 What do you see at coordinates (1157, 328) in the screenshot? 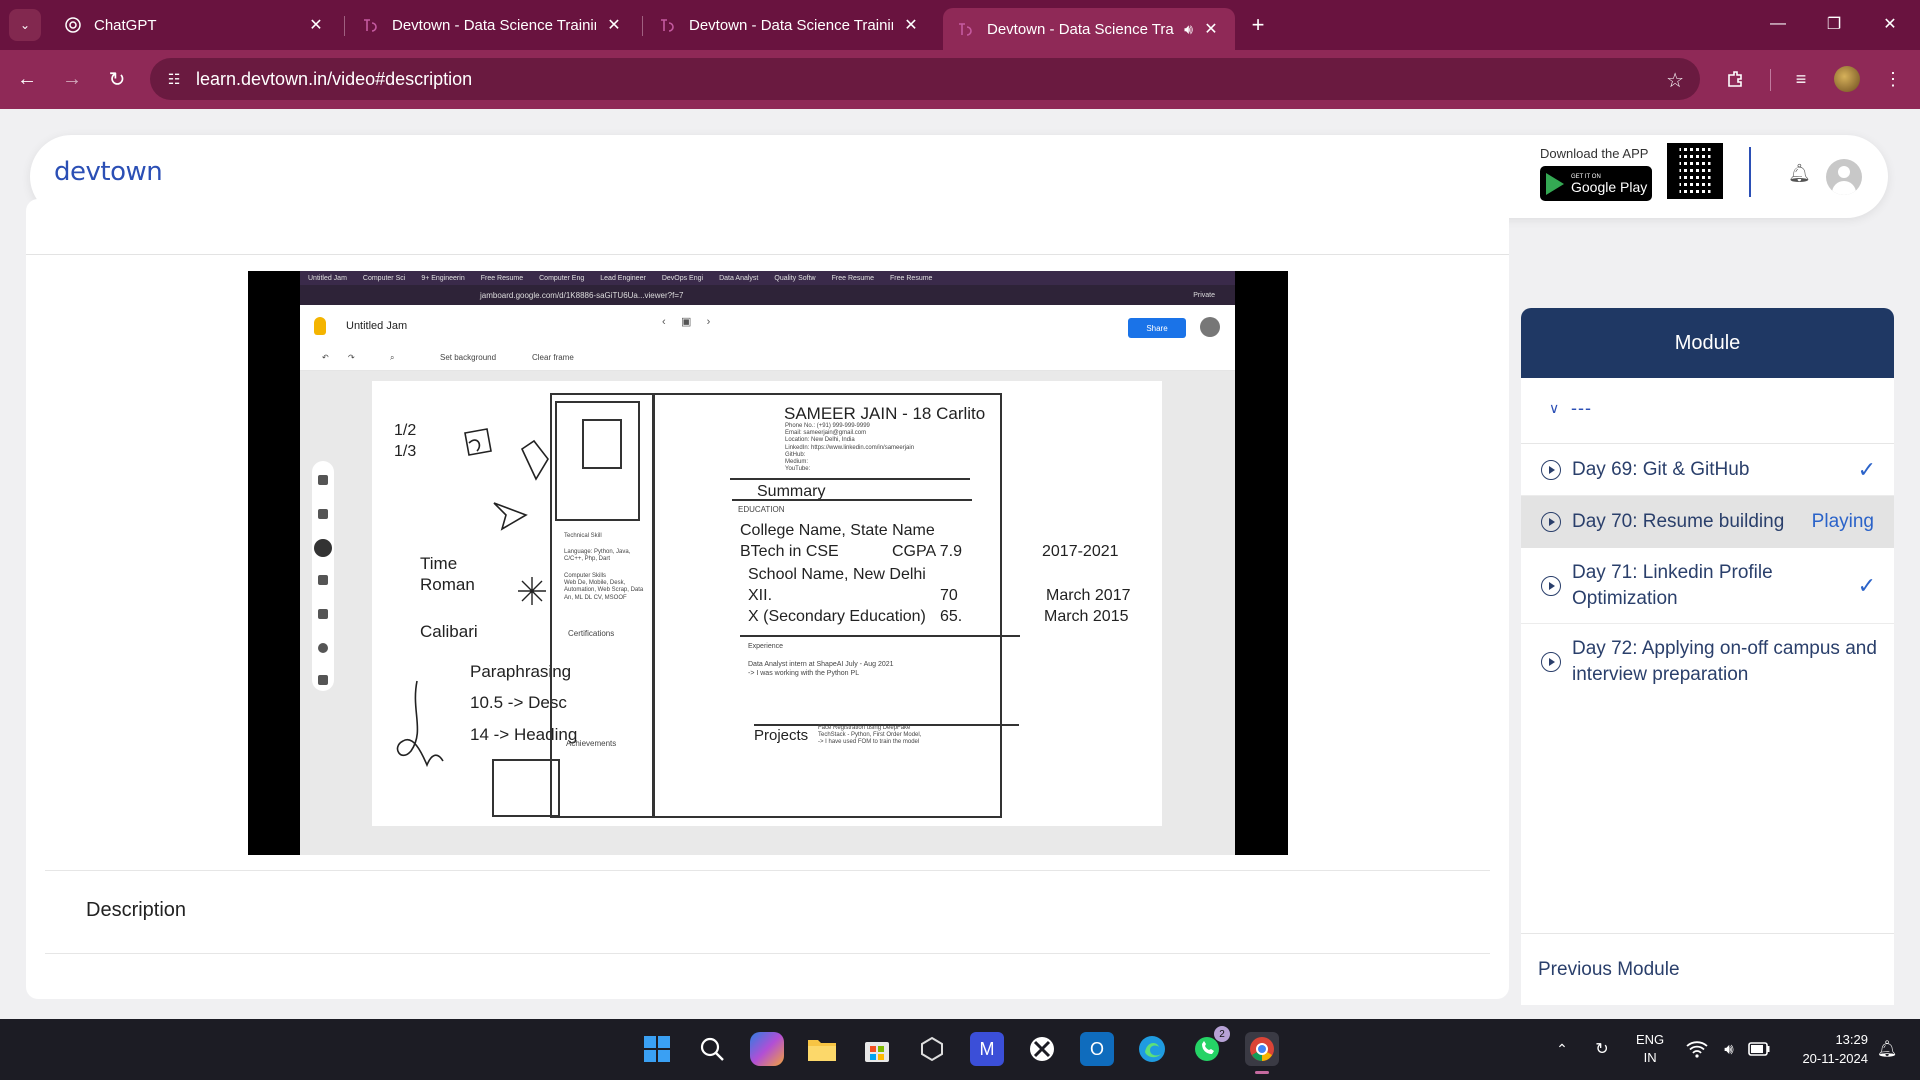
I see `jam-share-button: Share` at bounding box center [1157, 328].